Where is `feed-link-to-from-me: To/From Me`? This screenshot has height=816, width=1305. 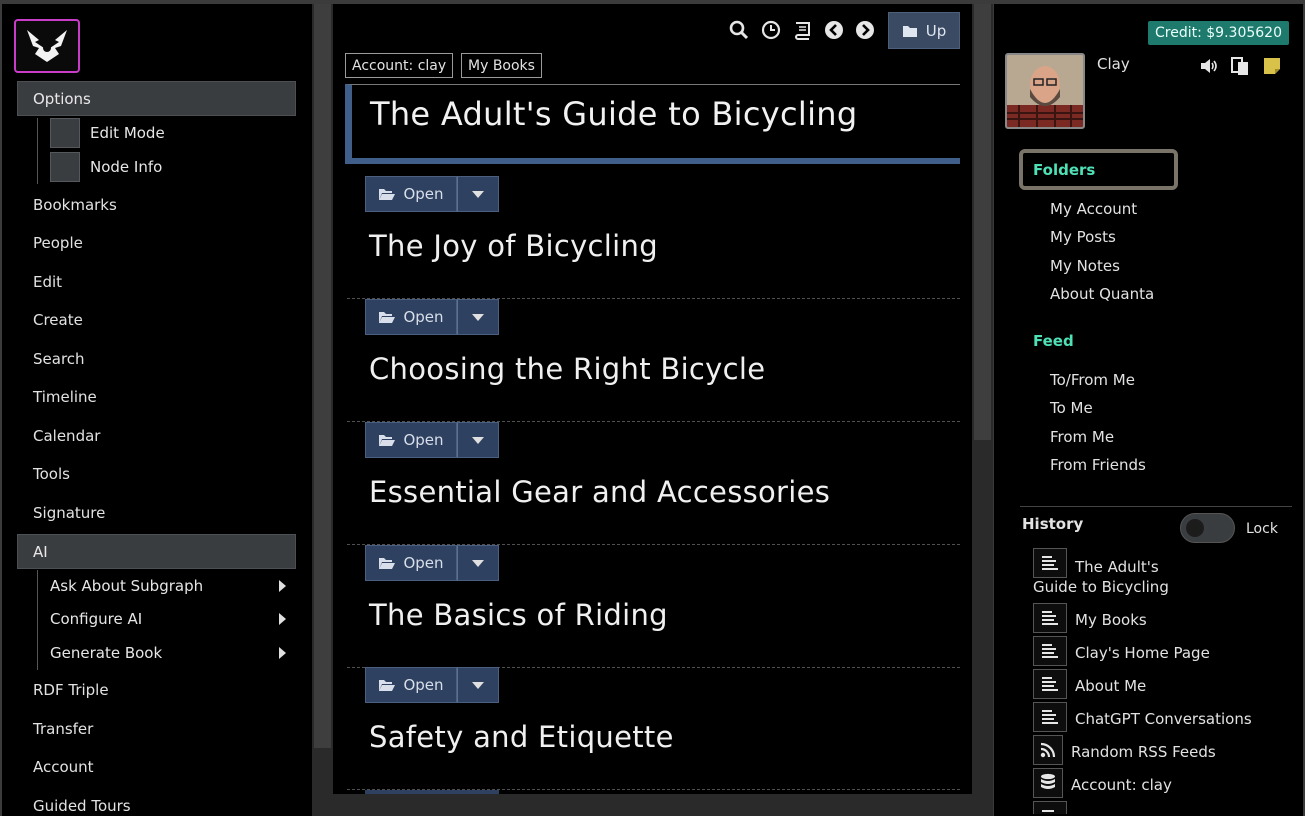
feed-link-to-from-me: To/From Me is located at coordinates (1092, 380).